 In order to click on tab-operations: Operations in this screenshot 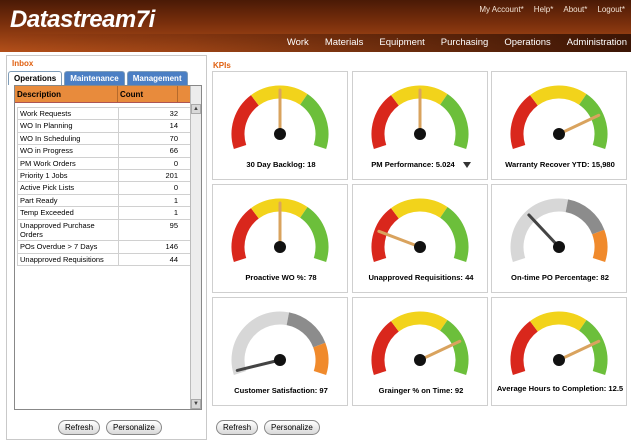, I will do `click(35, 78)`.